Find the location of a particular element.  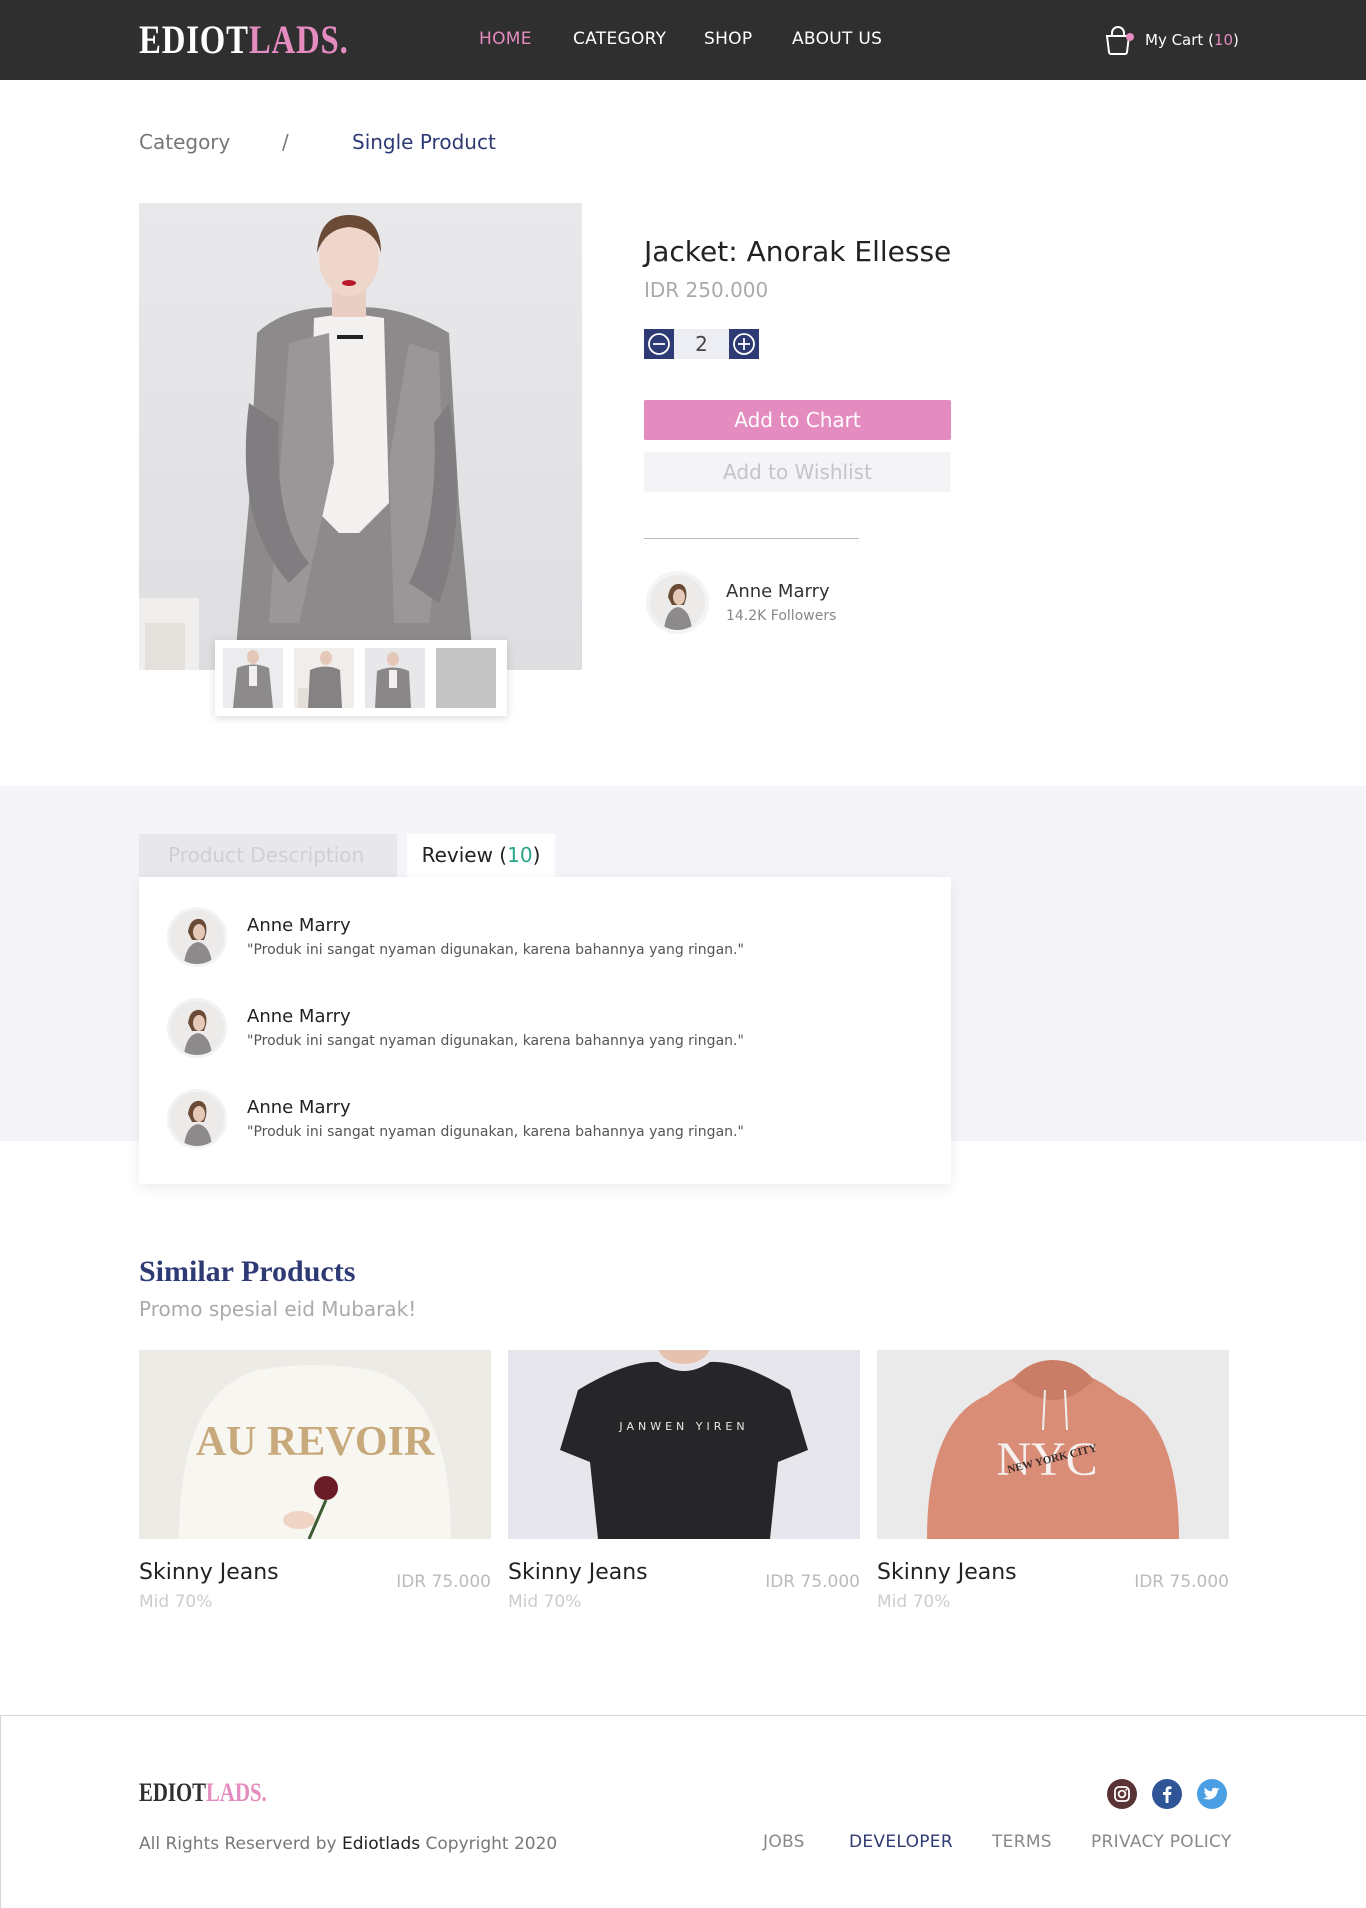

seller-name: Anne Marry is located at coordinates (778, 592).